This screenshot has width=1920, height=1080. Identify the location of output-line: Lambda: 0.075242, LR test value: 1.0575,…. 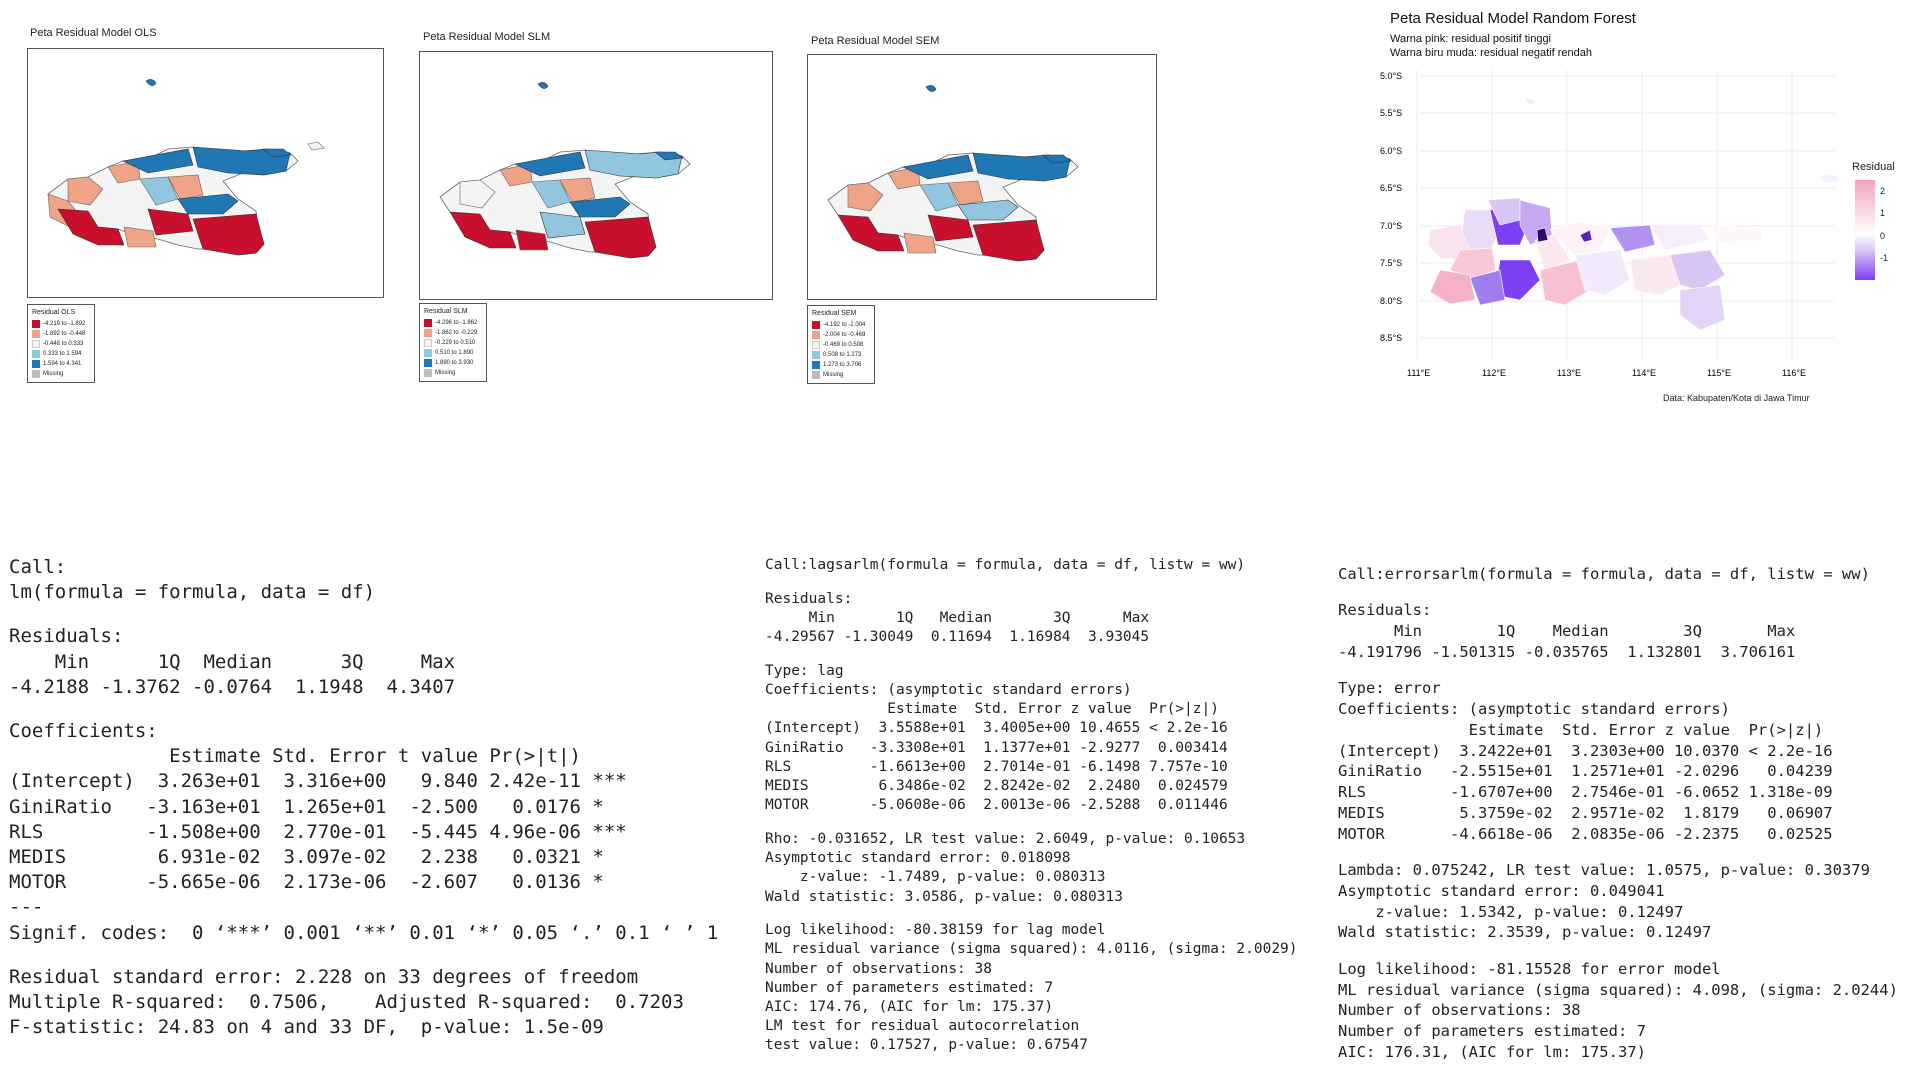
(1604, 870).